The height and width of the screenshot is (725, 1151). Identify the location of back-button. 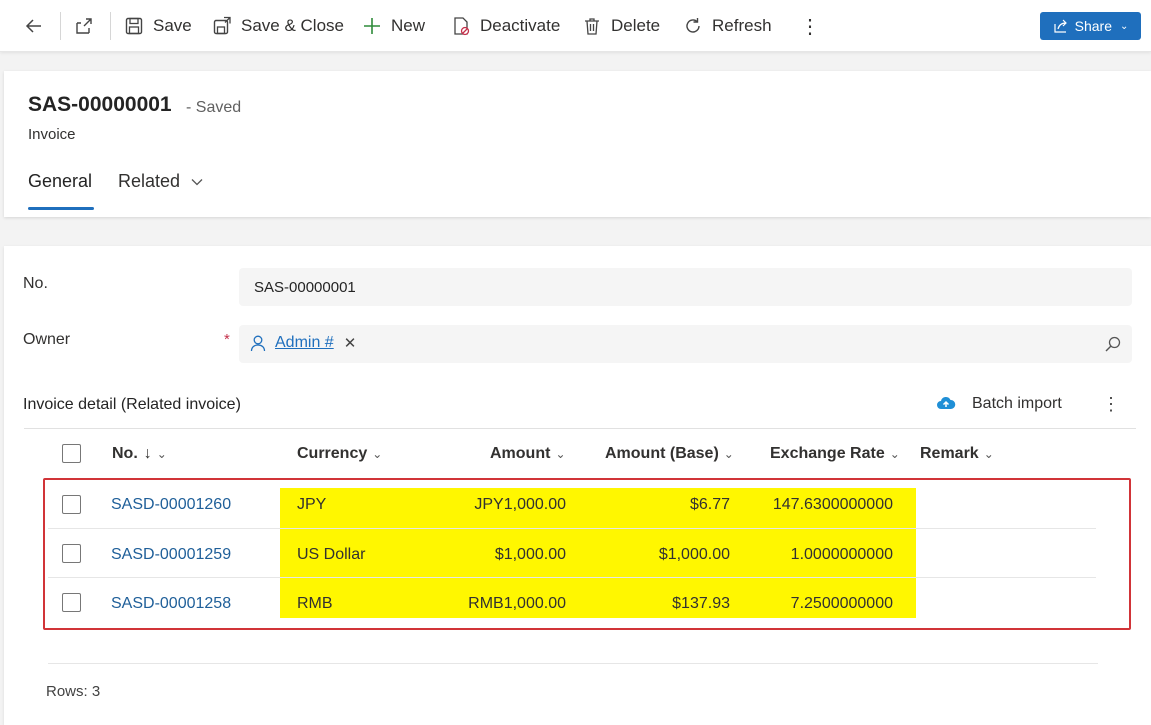
(38, 26).